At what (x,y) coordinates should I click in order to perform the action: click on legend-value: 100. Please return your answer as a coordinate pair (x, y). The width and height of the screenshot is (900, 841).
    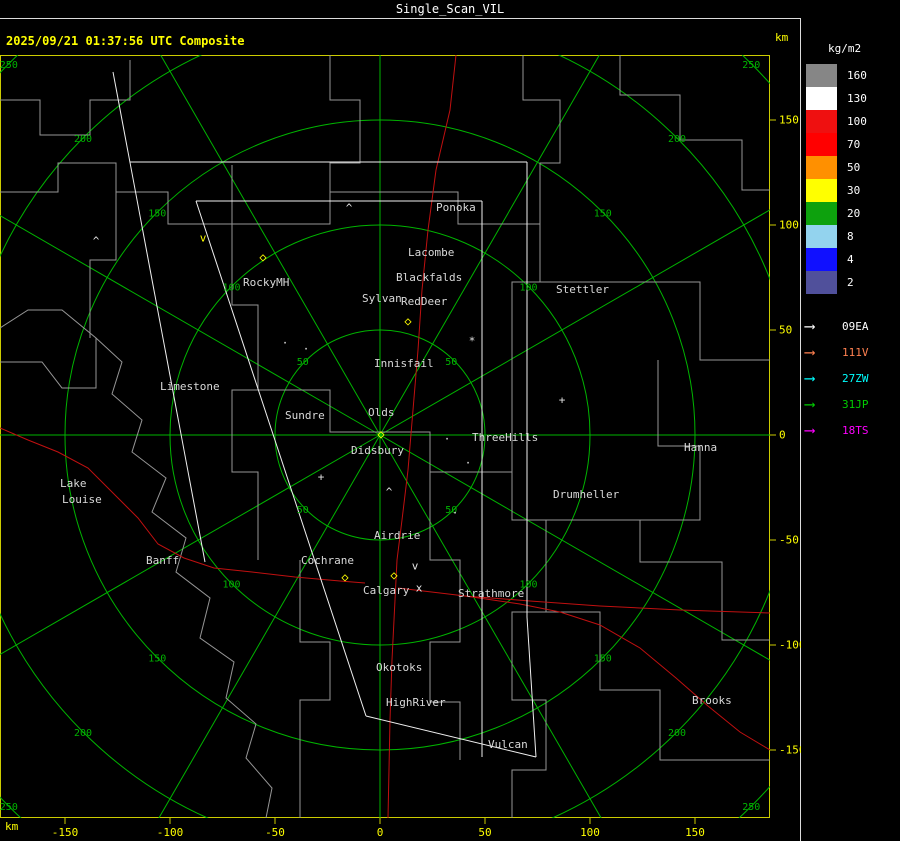
    Looking at the image, I should click on (857, 121).